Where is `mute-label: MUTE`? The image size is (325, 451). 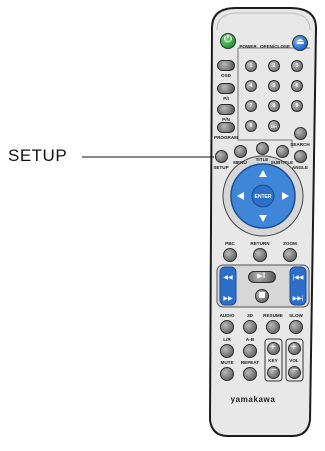
mute-label: MUTE is located at coordinates (227, 362).